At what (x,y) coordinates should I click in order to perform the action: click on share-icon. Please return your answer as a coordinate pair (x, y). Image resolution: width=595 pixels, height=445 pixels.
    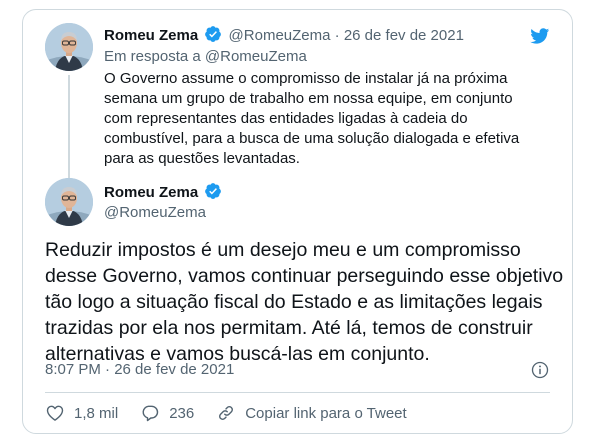
    Looking at the image, I should click on (226, 413).